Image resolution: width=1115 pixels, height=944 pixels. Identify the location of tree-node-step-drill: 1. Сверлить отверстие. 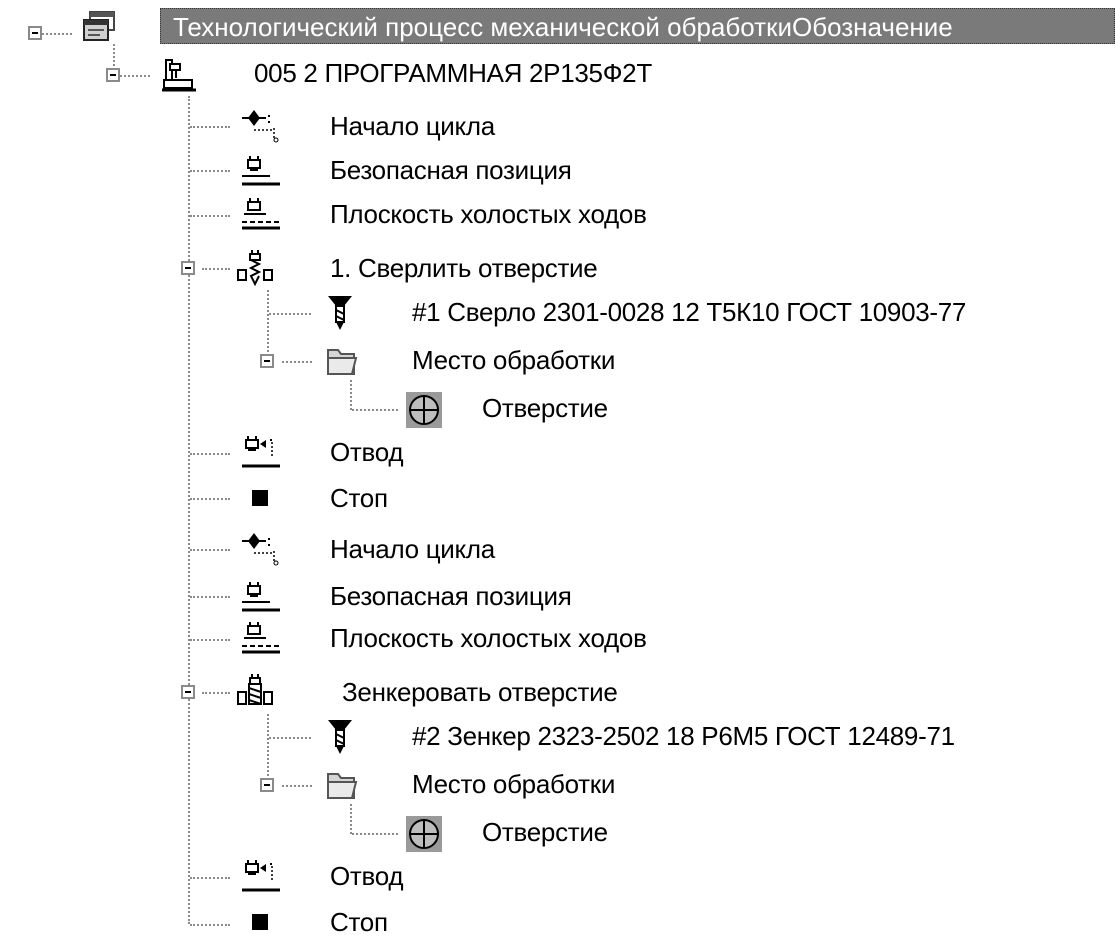
(536, 269).